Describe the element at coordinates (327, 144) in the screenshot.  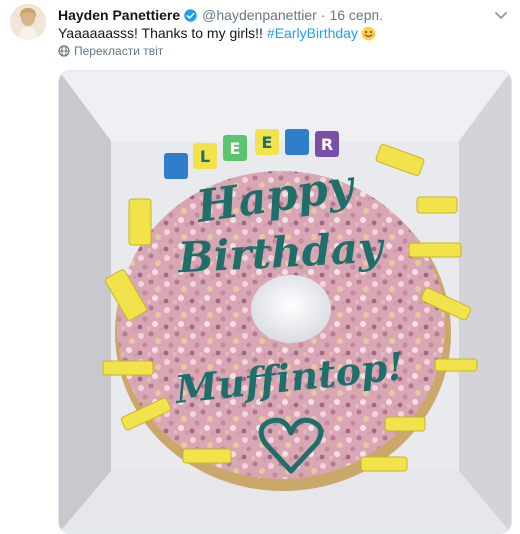
I see `candle-letter: R` at that location.